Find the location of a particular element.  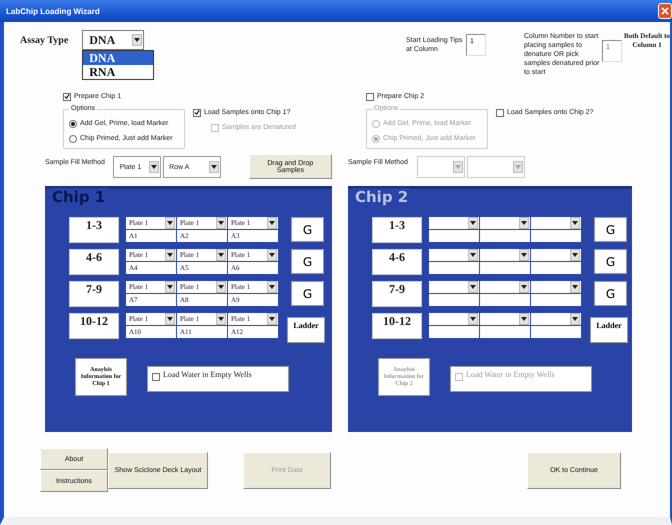

panel-title: Chip 1 is located at coordinates (78, 197).